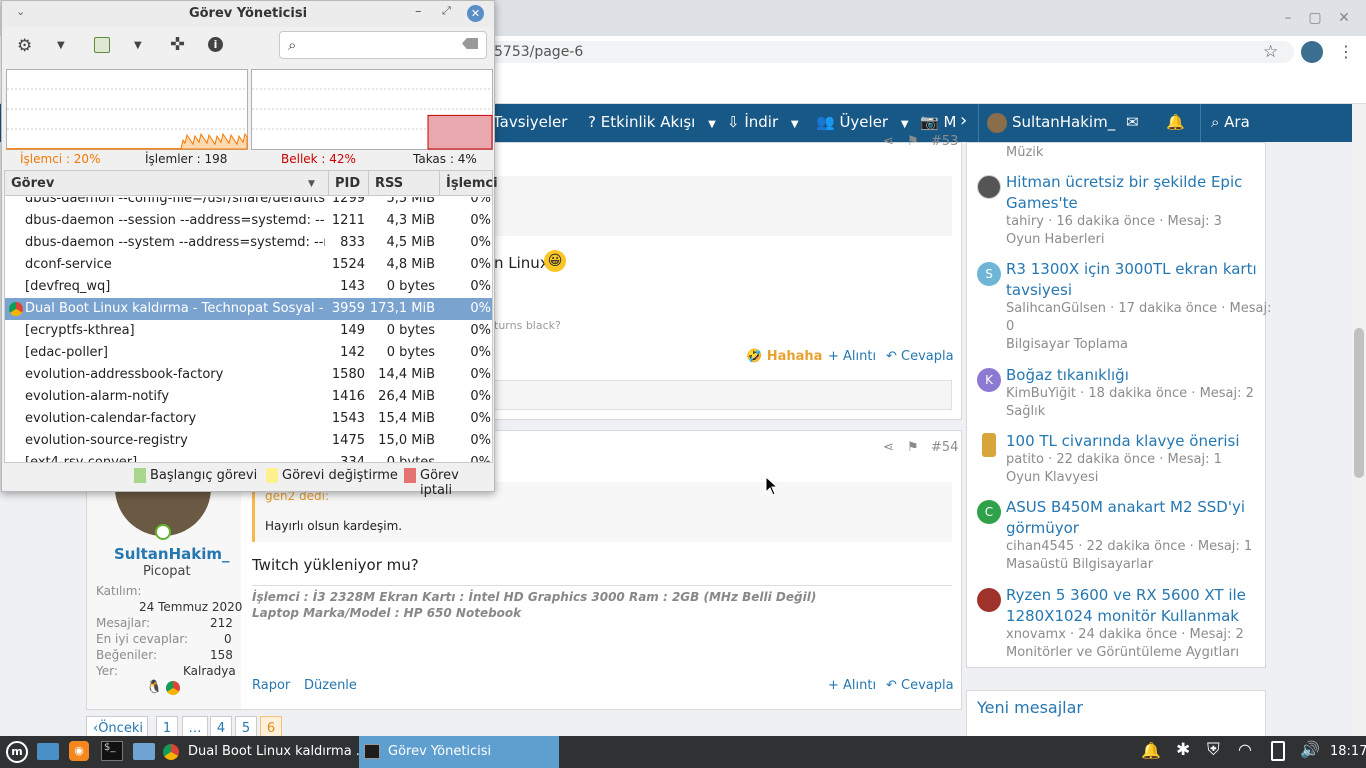 The height and width of the screenshot is (768, 1366). What do you see at coordinates (271, 685) in the screenshot?
I see `report-link: Rapor` at bounding box center [271, 685].